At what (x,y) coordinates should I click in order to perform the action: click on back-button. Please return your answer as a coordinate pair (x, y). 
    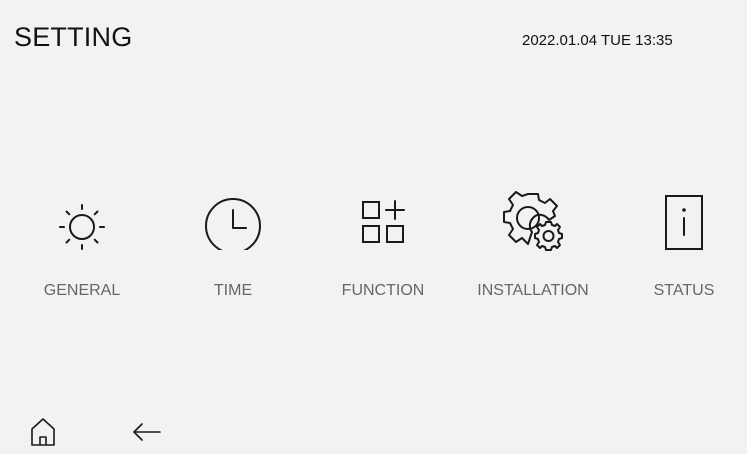
    Looking at the image, I should click on (147, 432).